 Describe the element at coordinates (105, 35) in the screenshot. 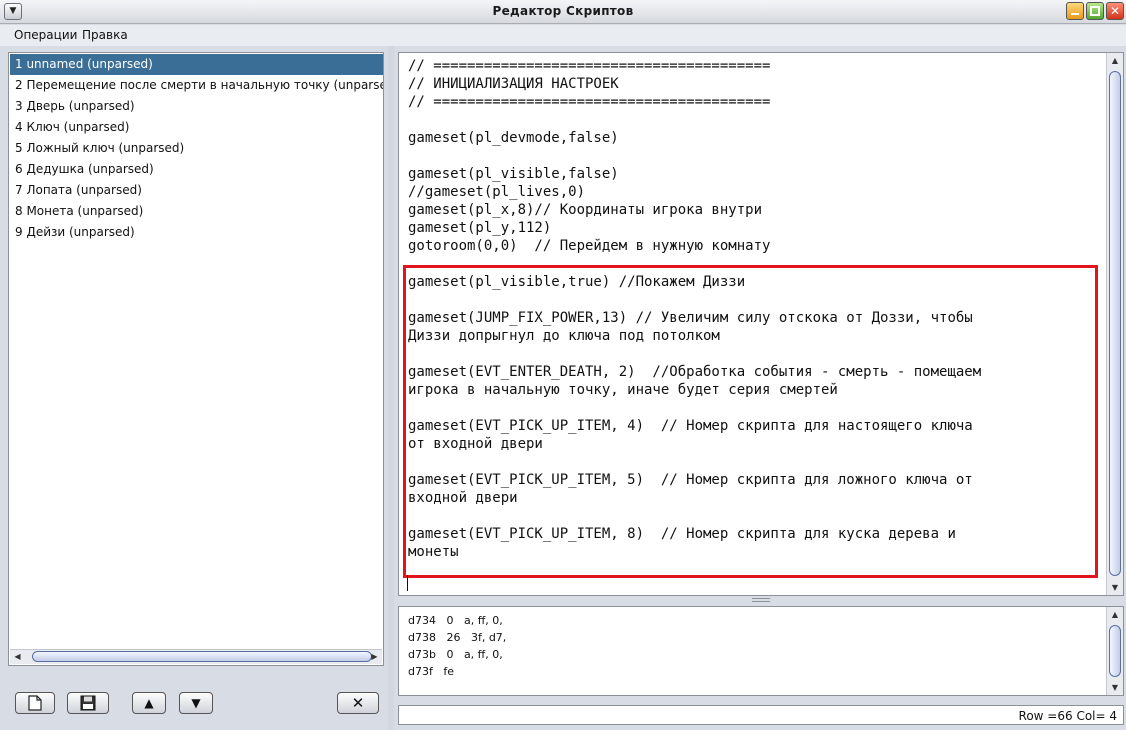

I see `menu-edit: Правка` at that location.